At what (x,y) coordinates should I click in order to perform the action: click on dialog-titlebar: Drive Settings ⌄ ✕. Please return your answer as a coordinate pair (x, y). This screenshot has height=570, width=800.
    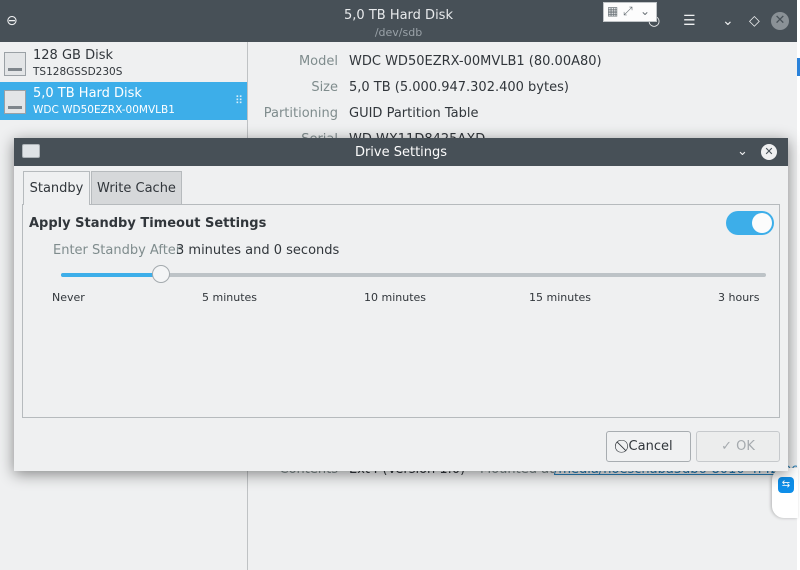
    Looking at the image, I should click on (401, 152).